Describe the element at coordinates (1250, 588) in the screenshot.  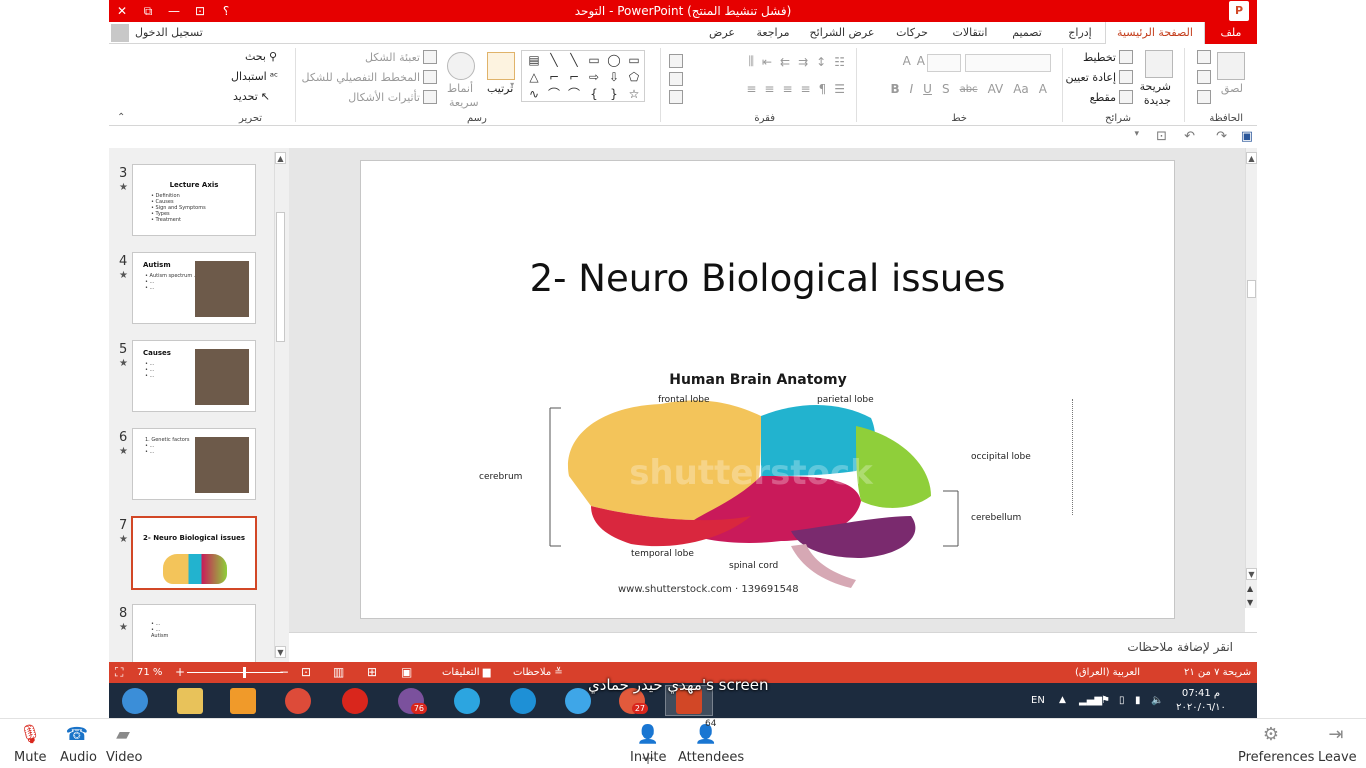
I see `previous-slide-icon: ▲` at that location.